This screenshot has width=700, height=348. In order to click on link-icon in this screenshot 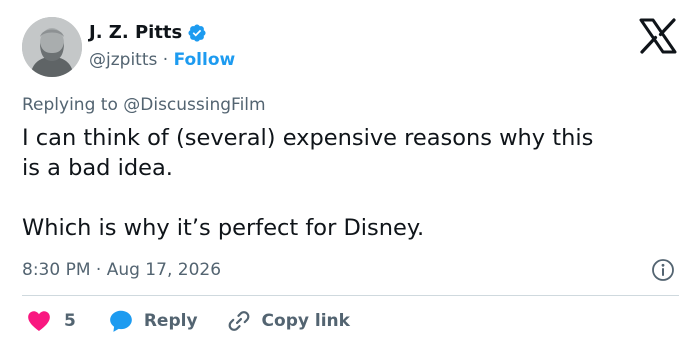, I will do `click(238, 321)`.